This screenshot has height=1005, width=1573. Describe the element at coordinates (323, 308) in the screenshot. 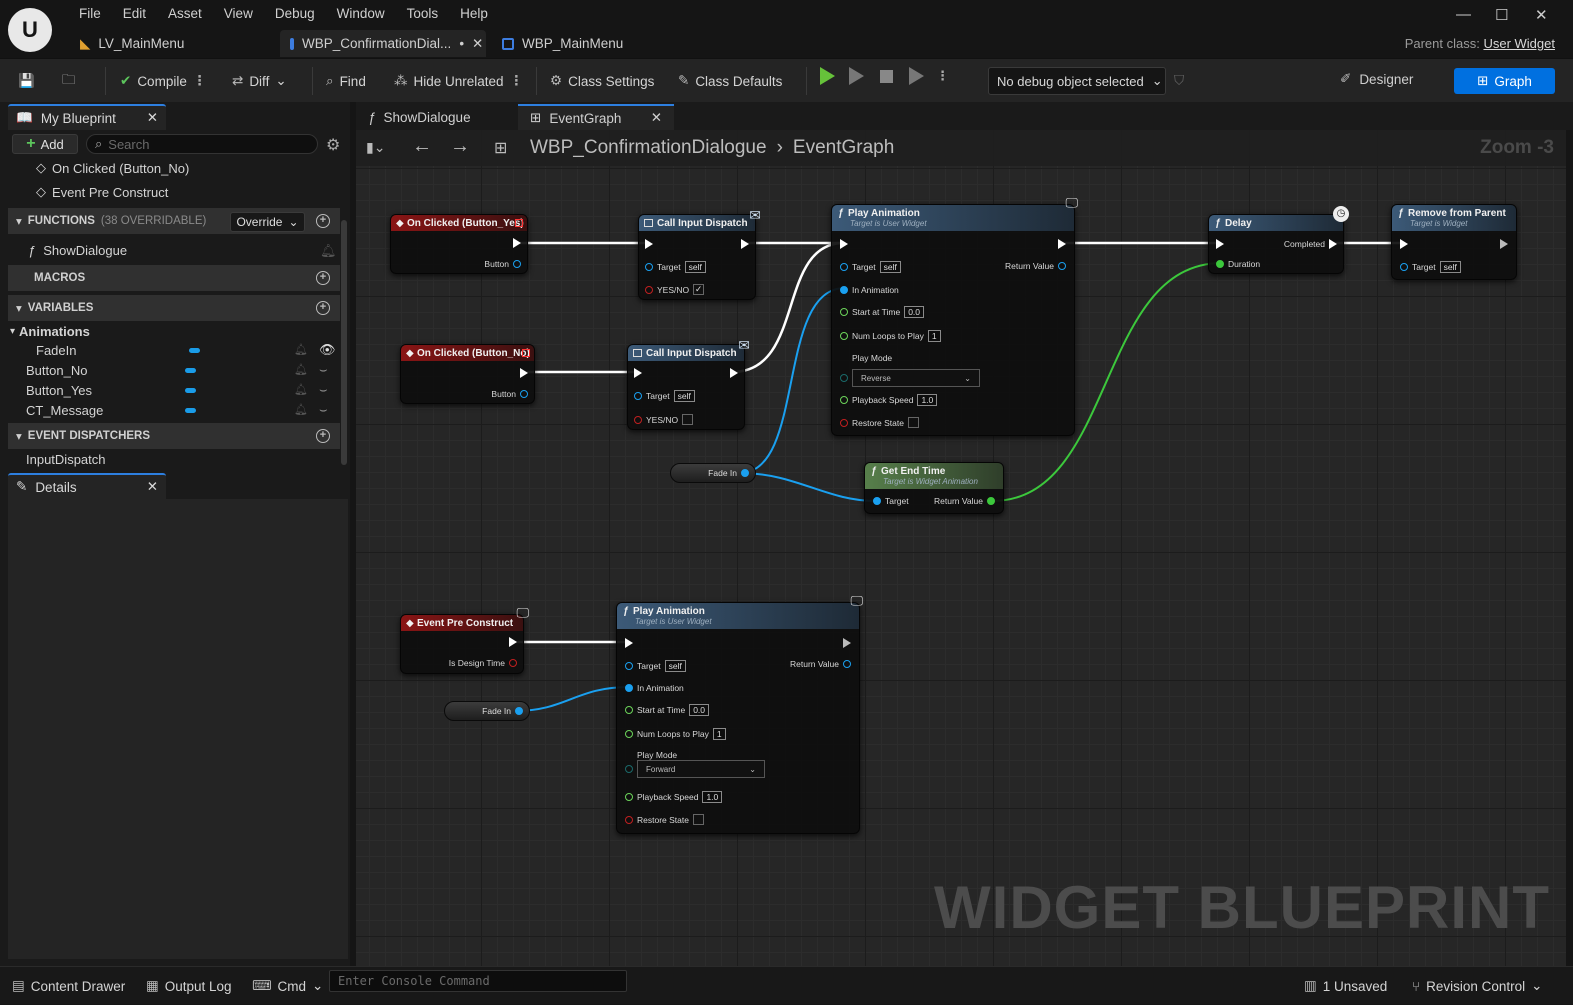

I see `add-variable-icon: +` at that location.